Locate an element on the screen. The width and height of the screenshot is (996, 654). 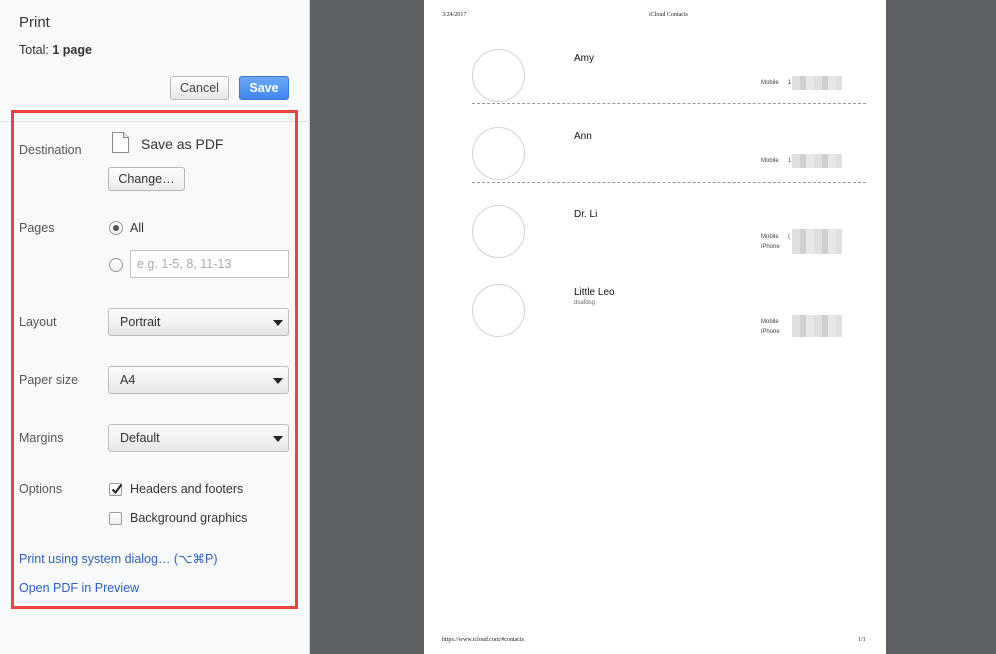
cancel-button: Cancel is located at coordinates (199, 88).